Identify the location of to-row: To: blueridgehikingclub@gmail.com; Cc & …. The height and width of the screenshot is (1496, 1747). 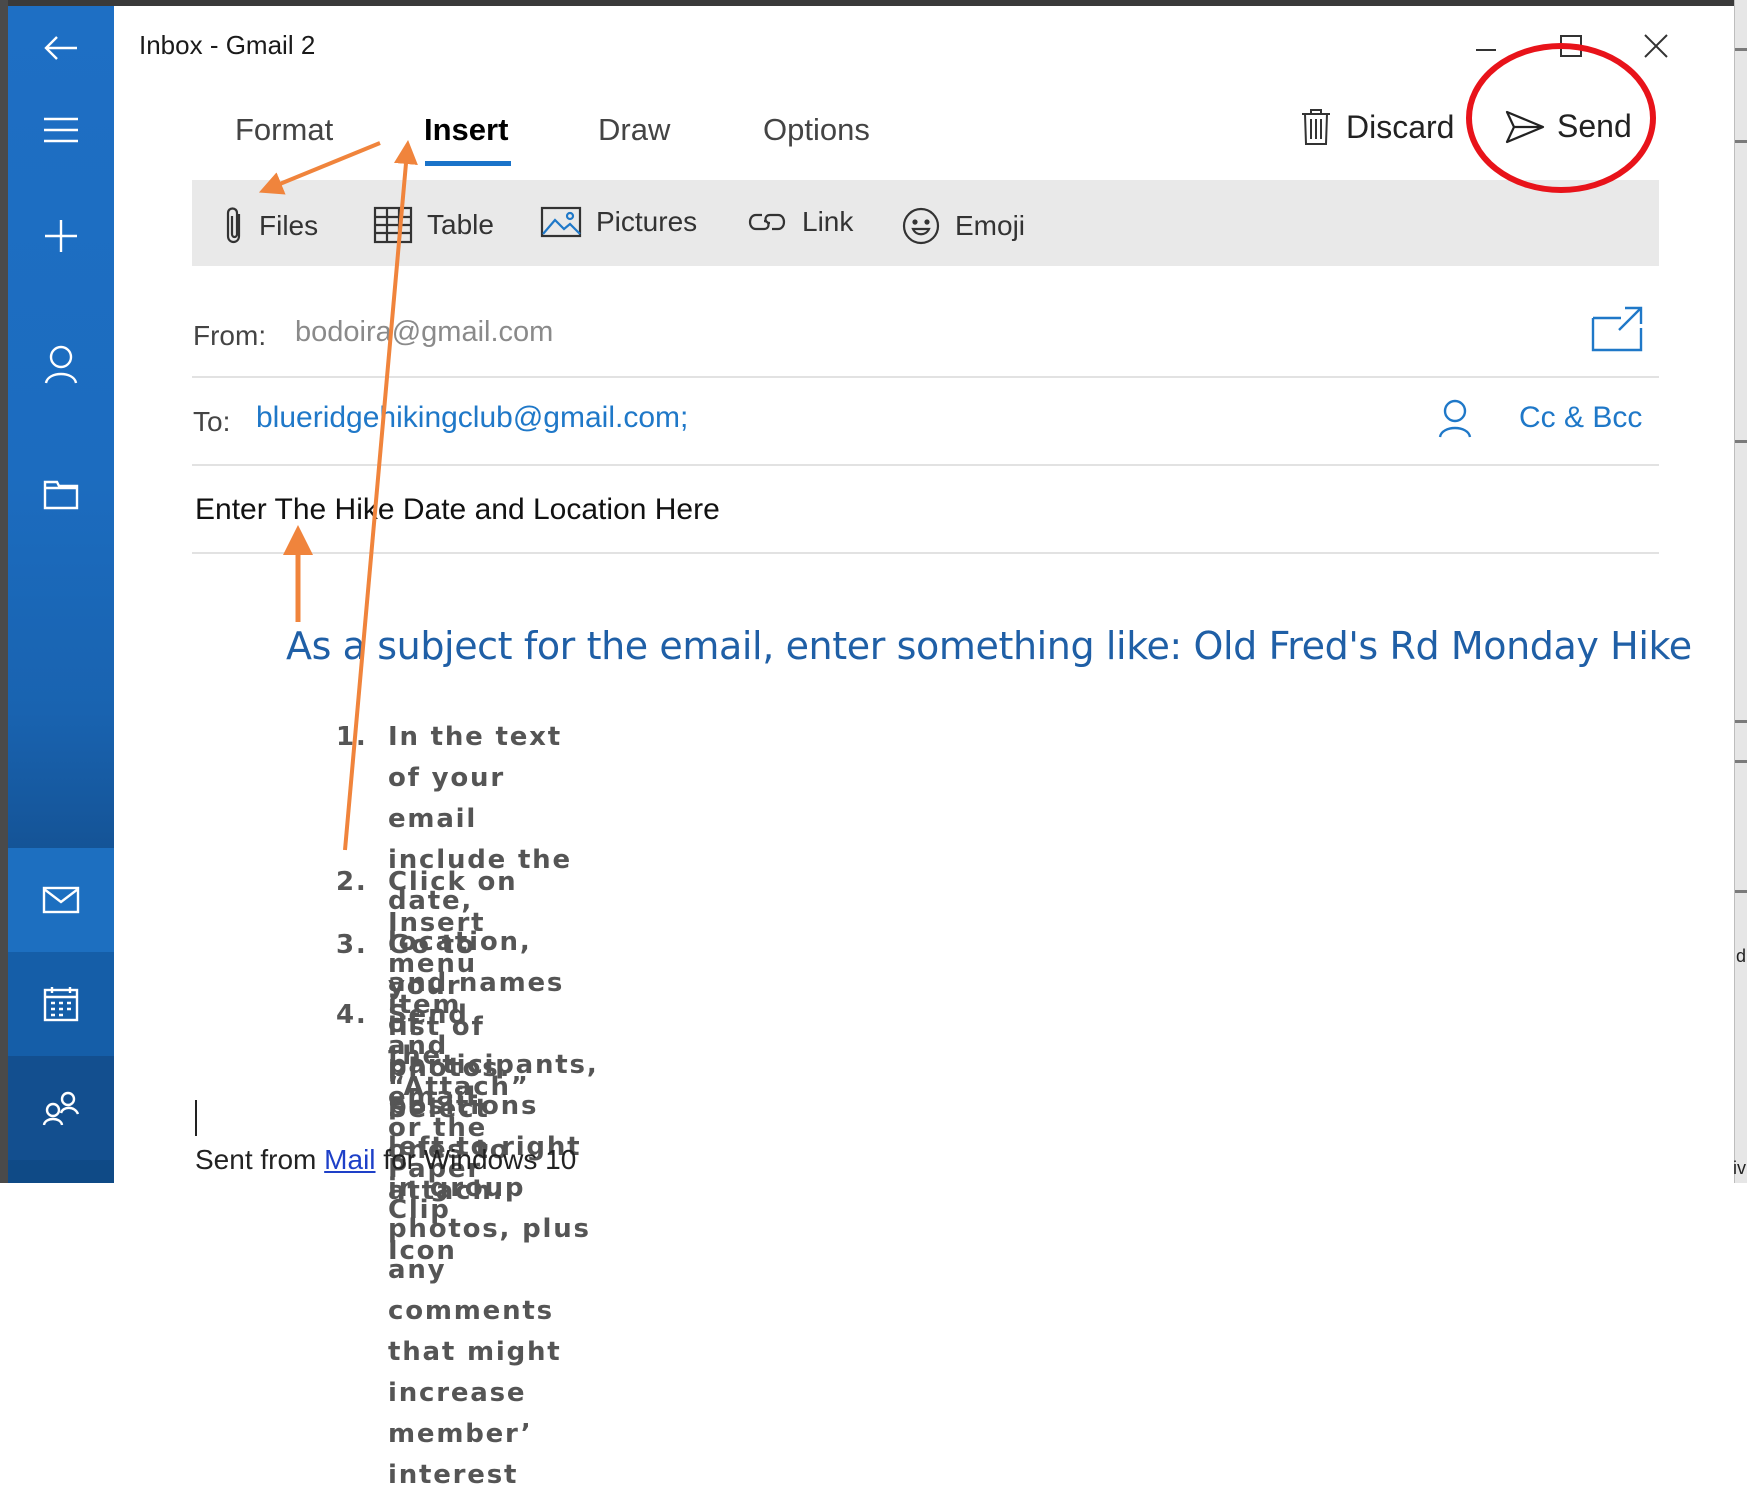
(925, 422).